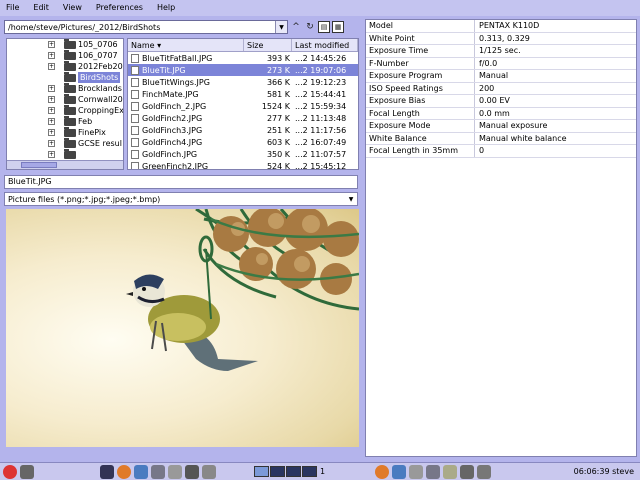 The image size is (640, 480). What do you see at coordinates (192, 471) in the screenshot?
I see `terminal-icon` at bounding box center [192, 471].